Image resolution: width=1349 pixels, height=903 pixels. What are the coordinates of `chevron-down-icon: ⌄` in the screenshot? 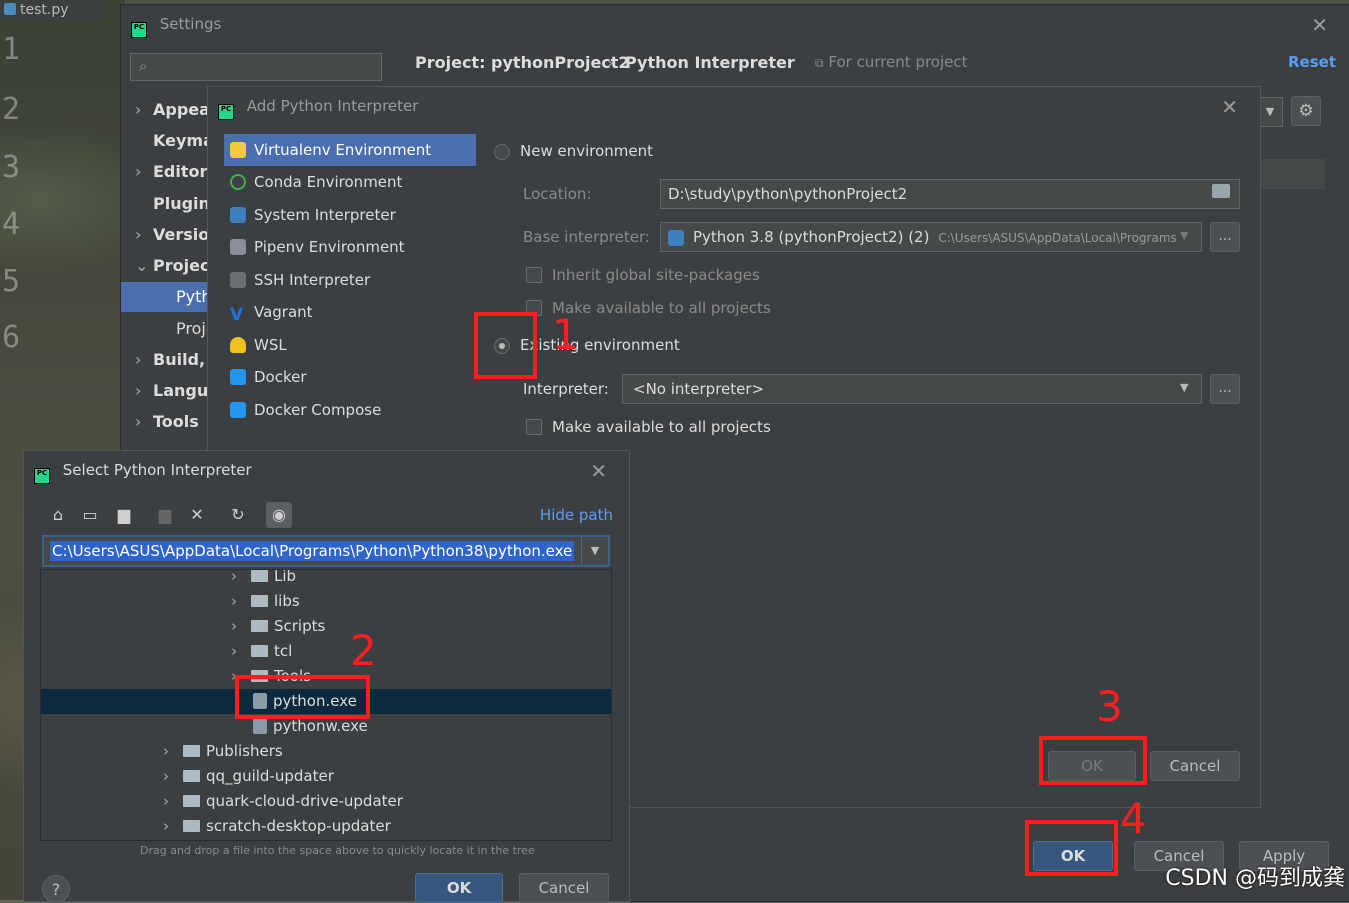 It's located at (142, 265).